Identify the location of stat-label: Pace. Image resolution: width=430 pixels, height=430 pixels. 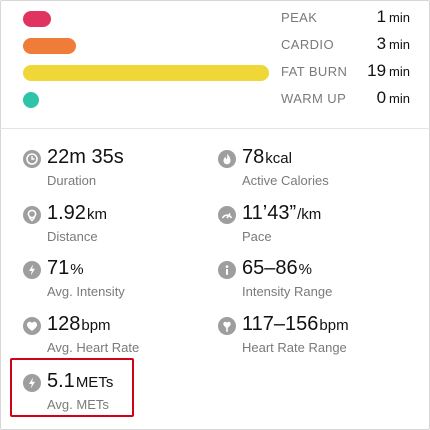
(257, 236).